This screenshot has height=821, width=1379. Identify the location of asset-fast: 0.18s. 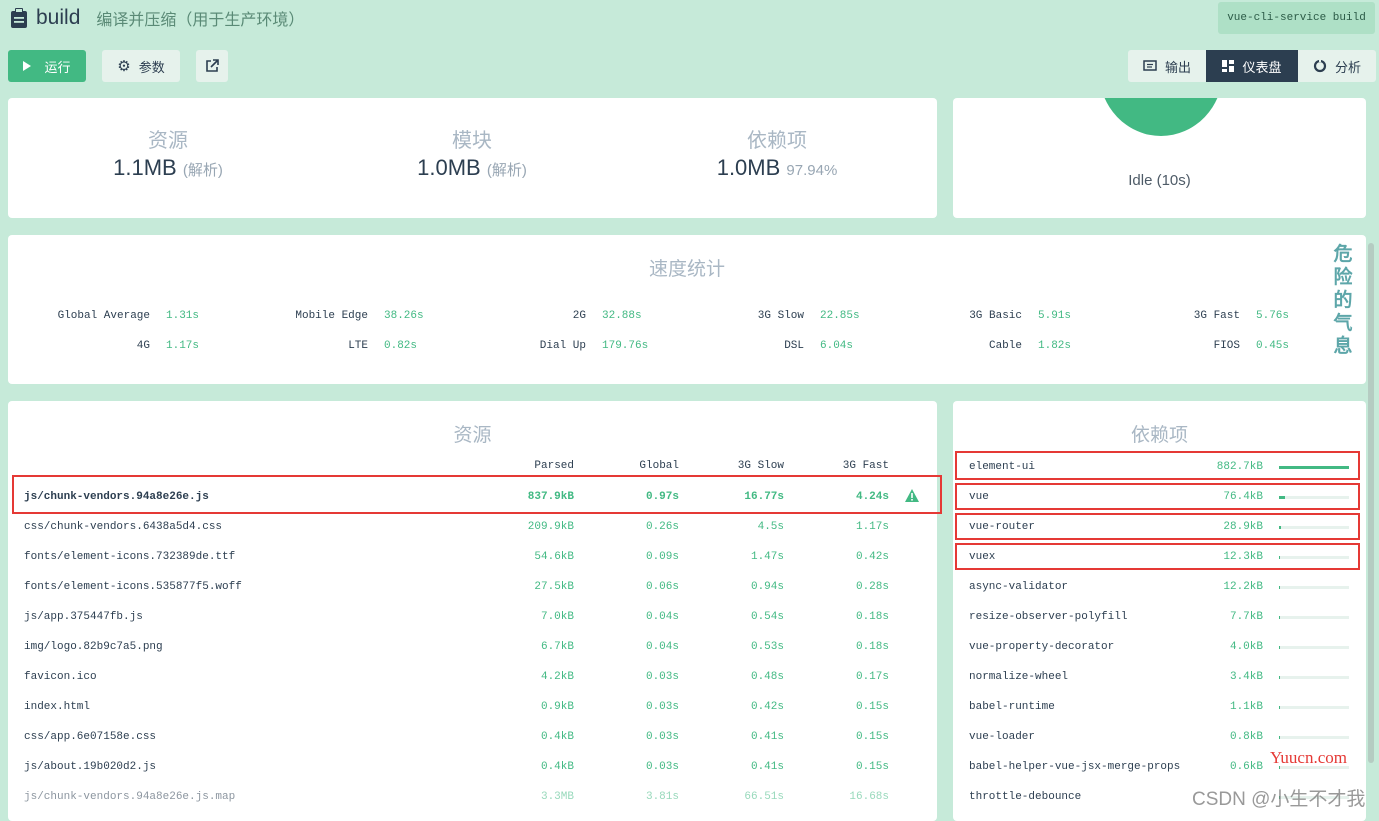
(872, 647).